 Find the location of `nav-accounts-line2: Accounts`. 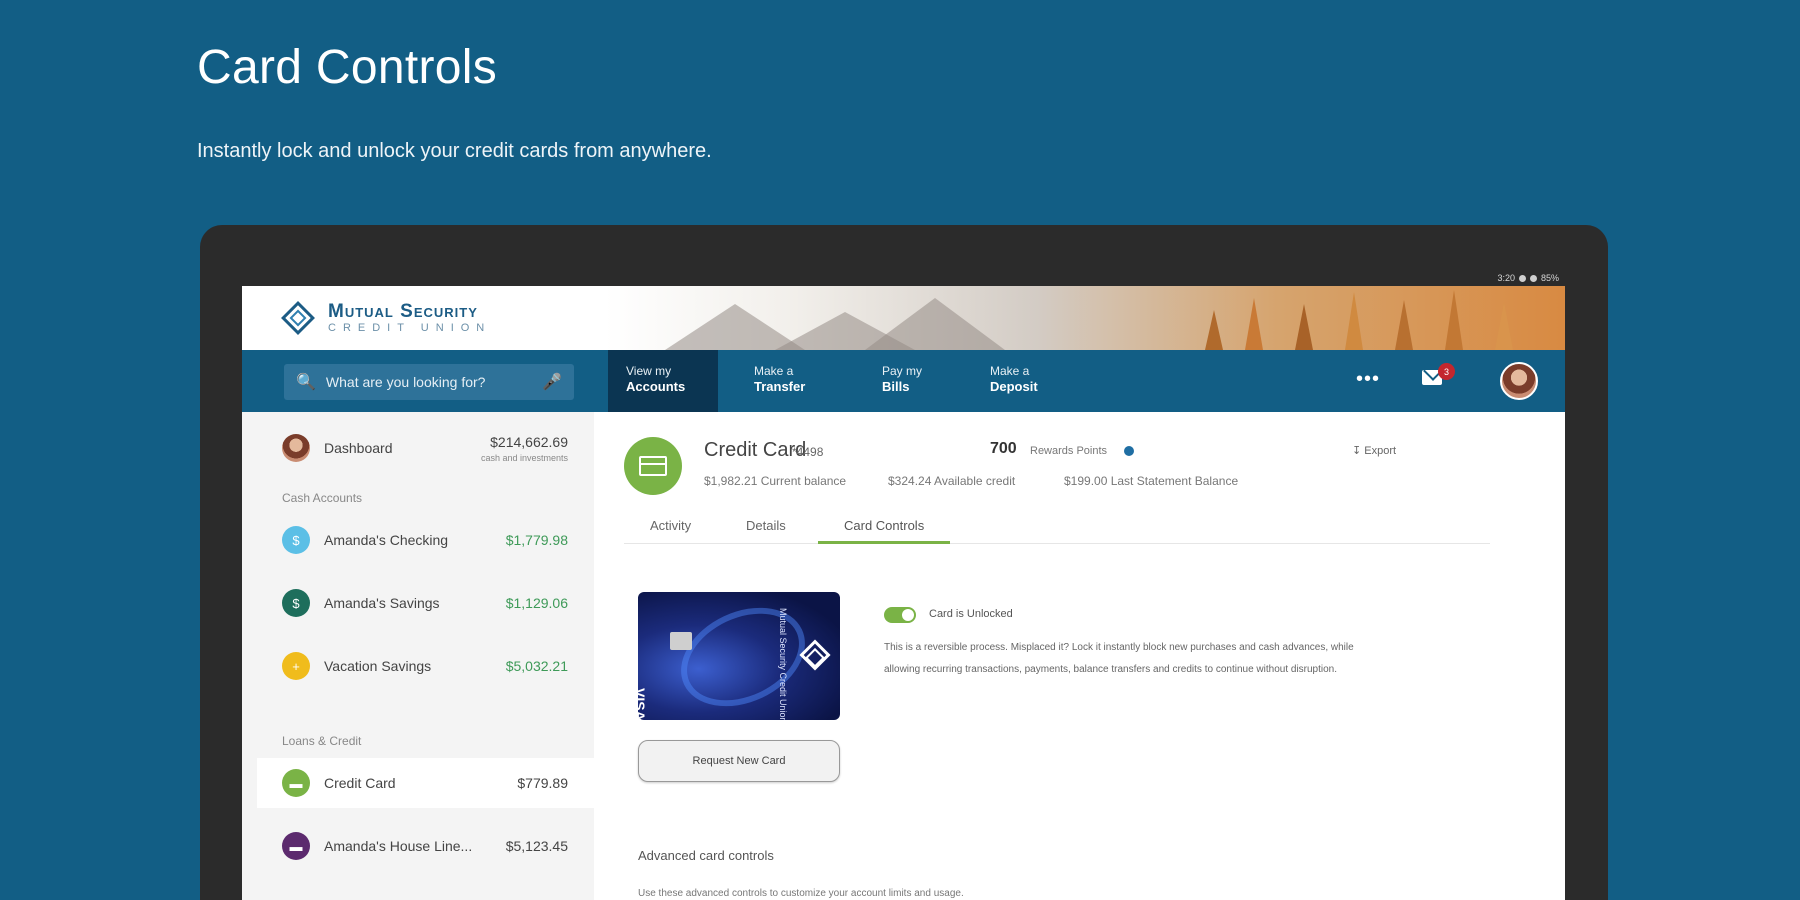

nav-accounts-line2: Accounts is located at coordinates (656, 386).